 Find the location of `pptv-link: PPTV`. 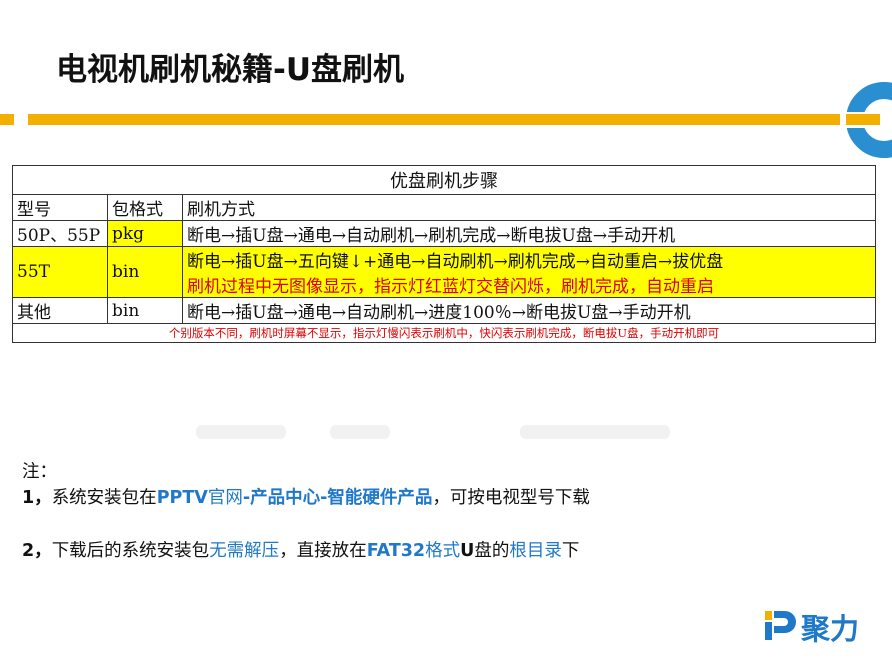

pptv-link: PPTV is located at coordinates (182, 498).